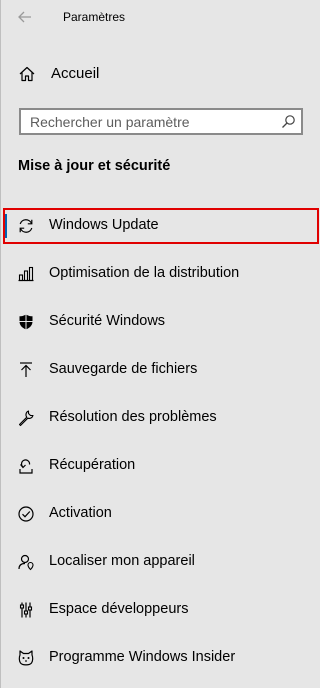 The width and height of the screenshot is (320, 688). I want to click on backup-arrow-icon, so click(26, 370).